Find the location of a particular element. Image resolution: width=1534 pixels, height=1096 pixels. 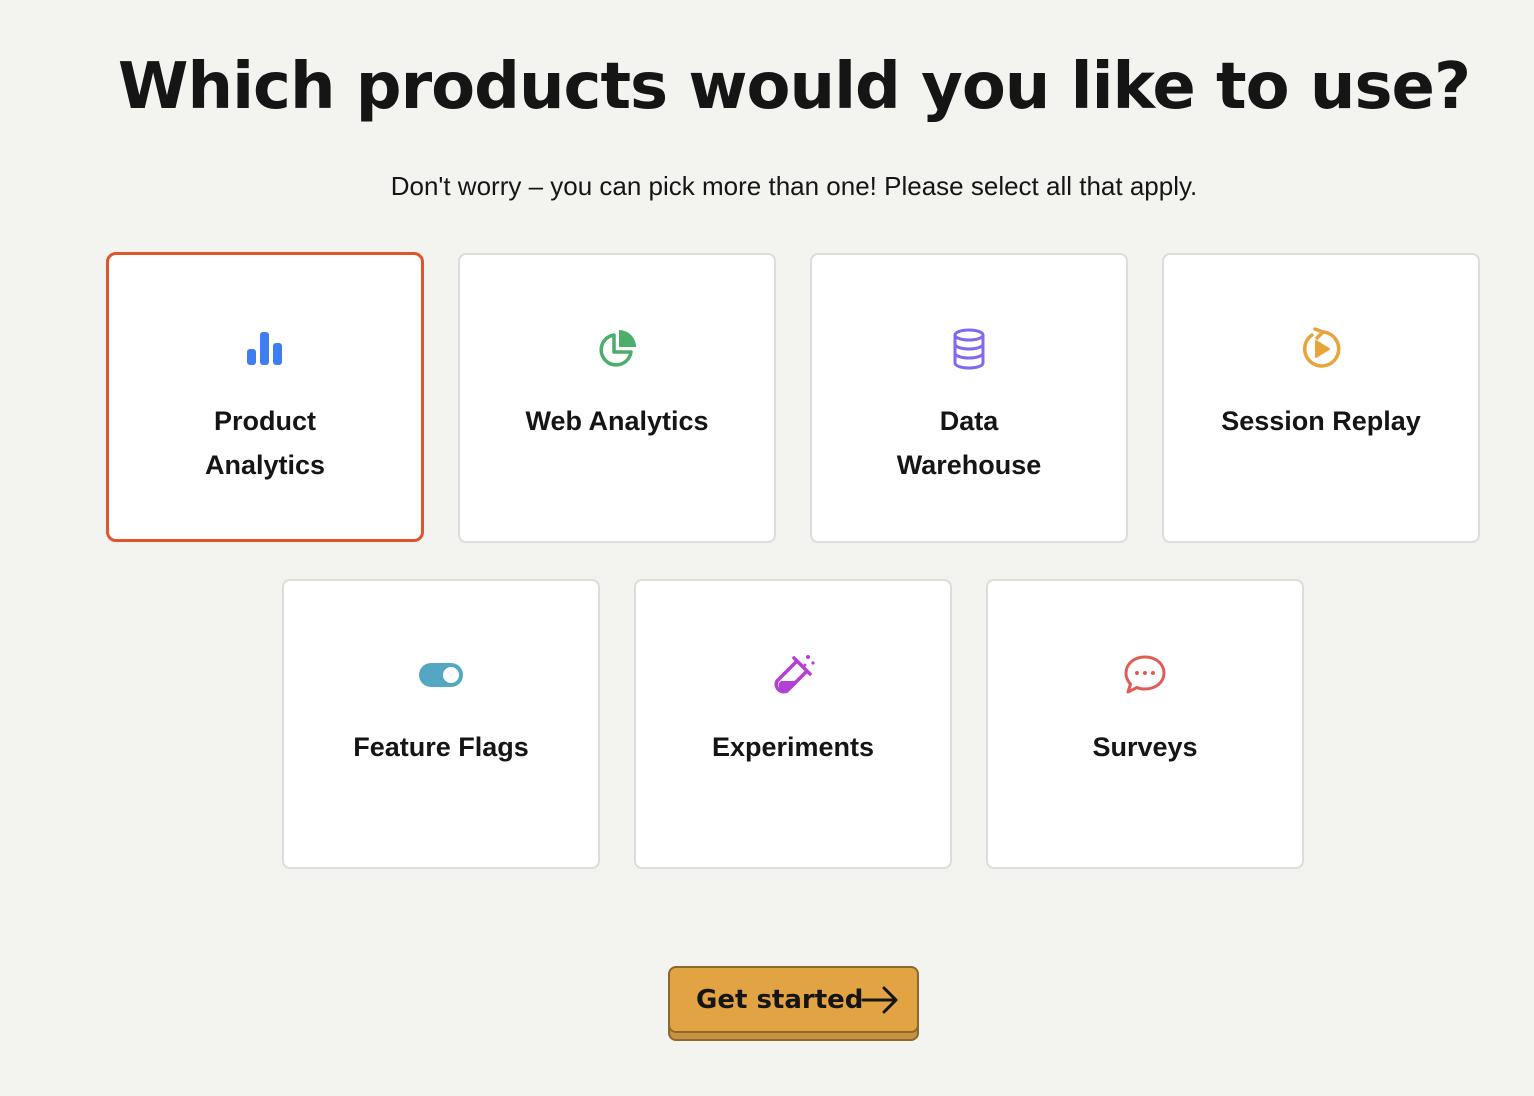

arrow-right-icon is located at coordinates (880, 1003).